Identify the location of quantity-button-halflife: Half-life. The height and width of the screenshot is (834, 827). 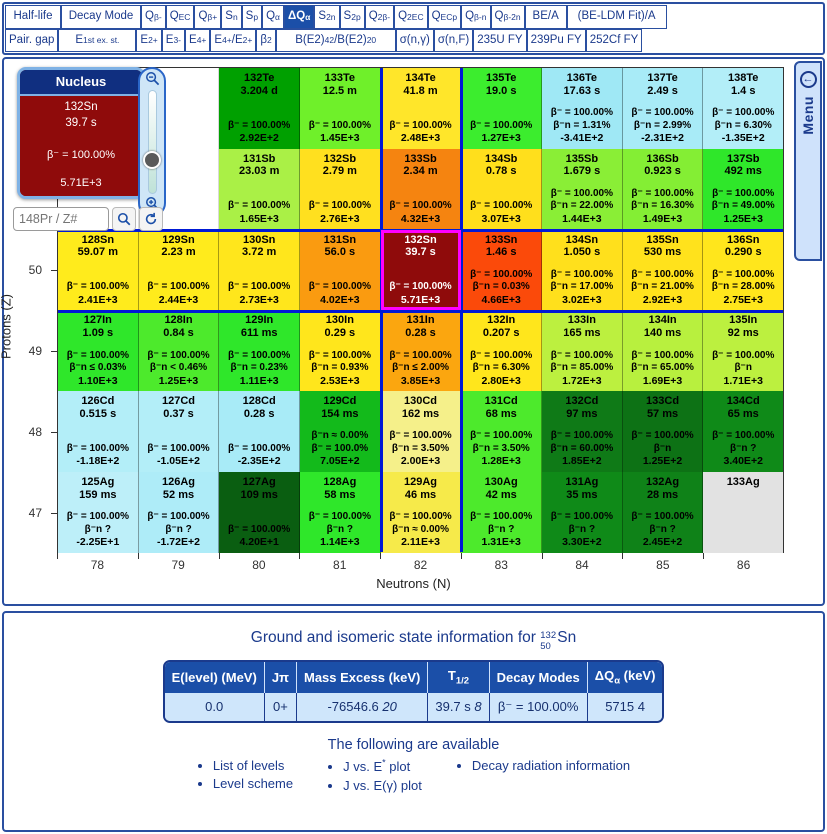
(33, 17).